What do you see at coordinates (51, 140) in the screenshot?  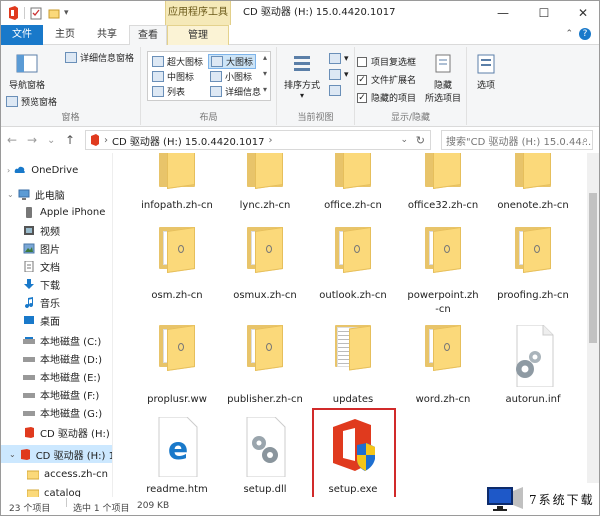 I see `recent-locations-button: ⌄` at bounding box center [51, 140].